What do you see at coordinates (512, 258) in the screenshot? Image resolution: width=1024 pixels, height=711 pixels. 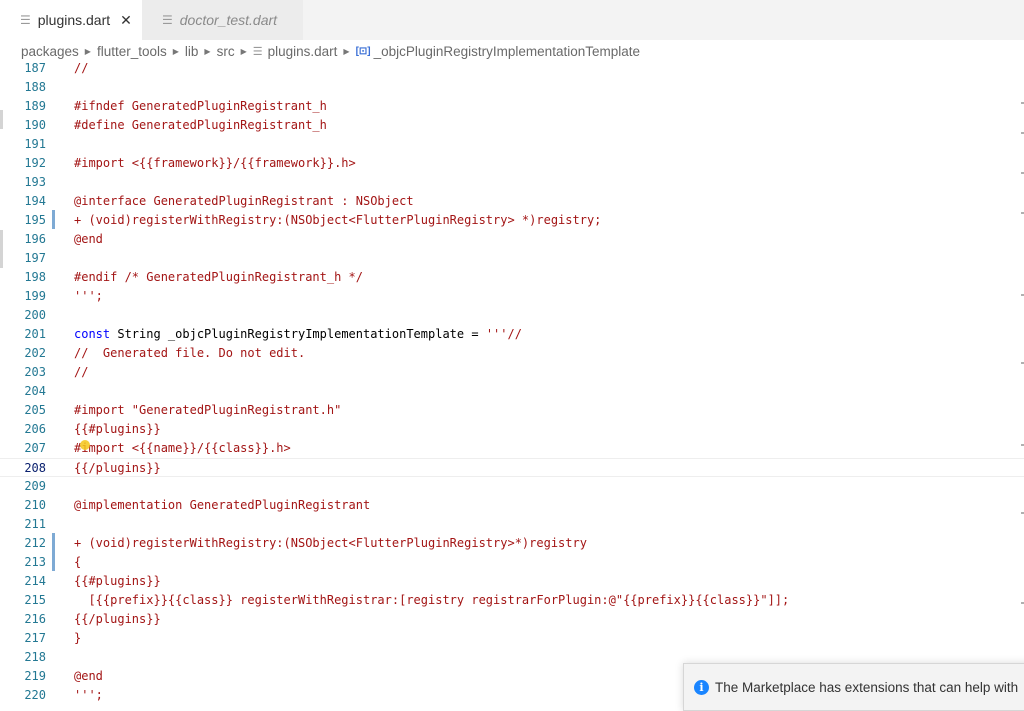 I see `code-line: 197` at bounding box center [512, 258].